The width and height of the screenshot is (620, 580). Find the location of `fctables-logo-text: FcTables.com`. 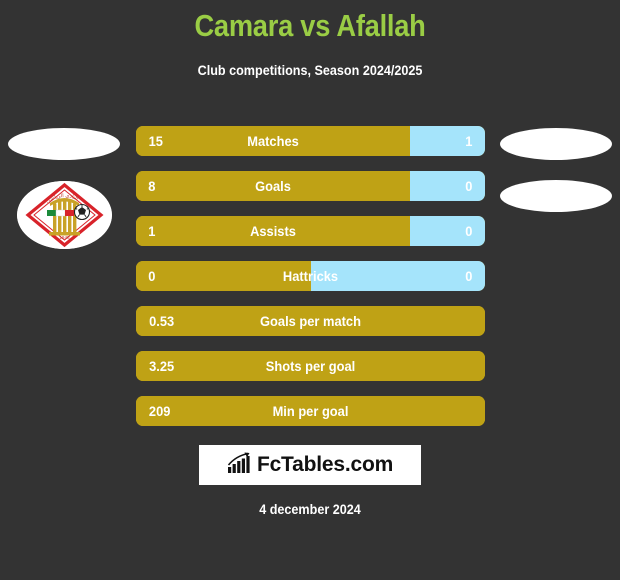

fctables-logo-text: FcTables.com is located at coordinates (325, 464).